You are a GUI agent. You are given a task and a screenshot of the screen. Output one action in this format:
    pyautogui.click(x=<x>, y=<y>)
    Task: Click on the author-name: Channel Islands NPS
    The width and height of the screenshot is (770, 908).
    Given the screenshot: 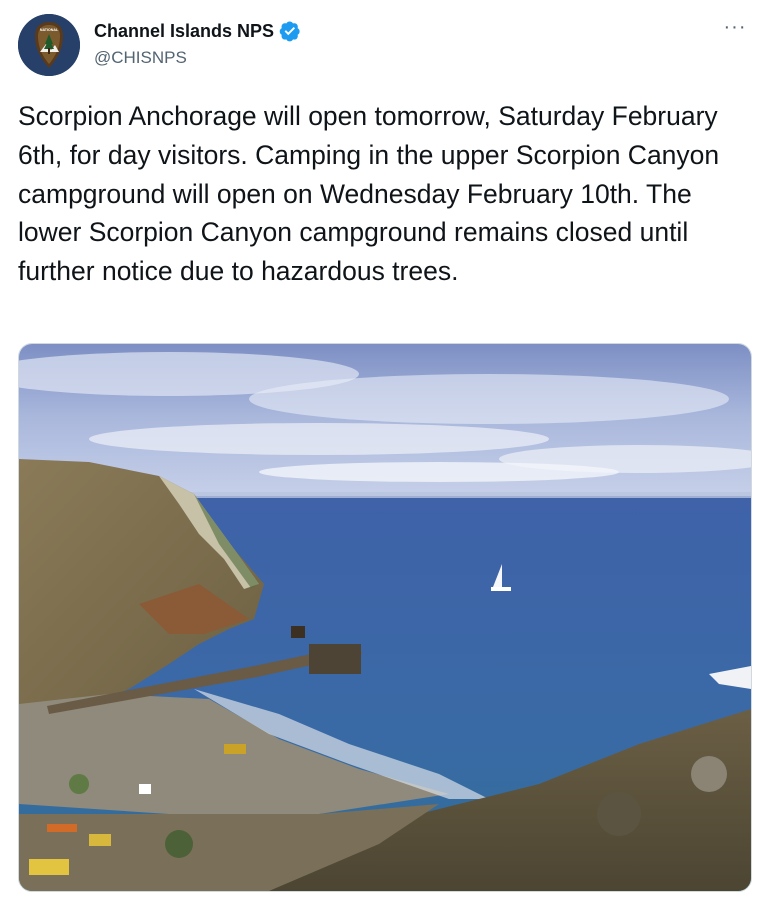 What is the action you would take?
    pyautogui.click(x=184, y=31)
    